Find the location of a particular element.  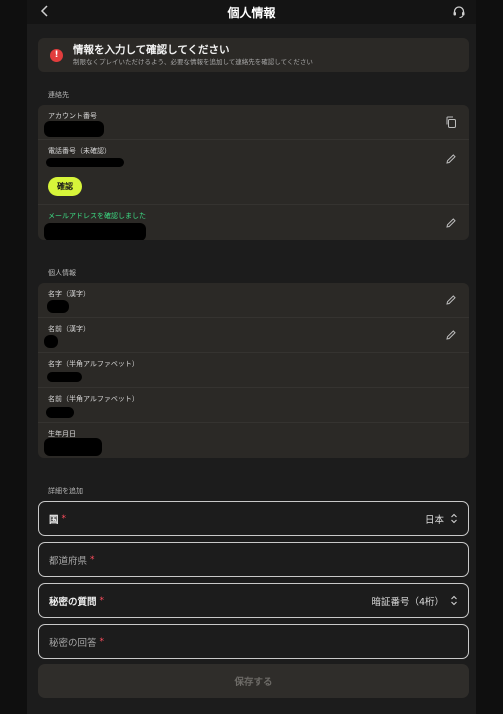

redacted-email is located at coordinates (95, 231).